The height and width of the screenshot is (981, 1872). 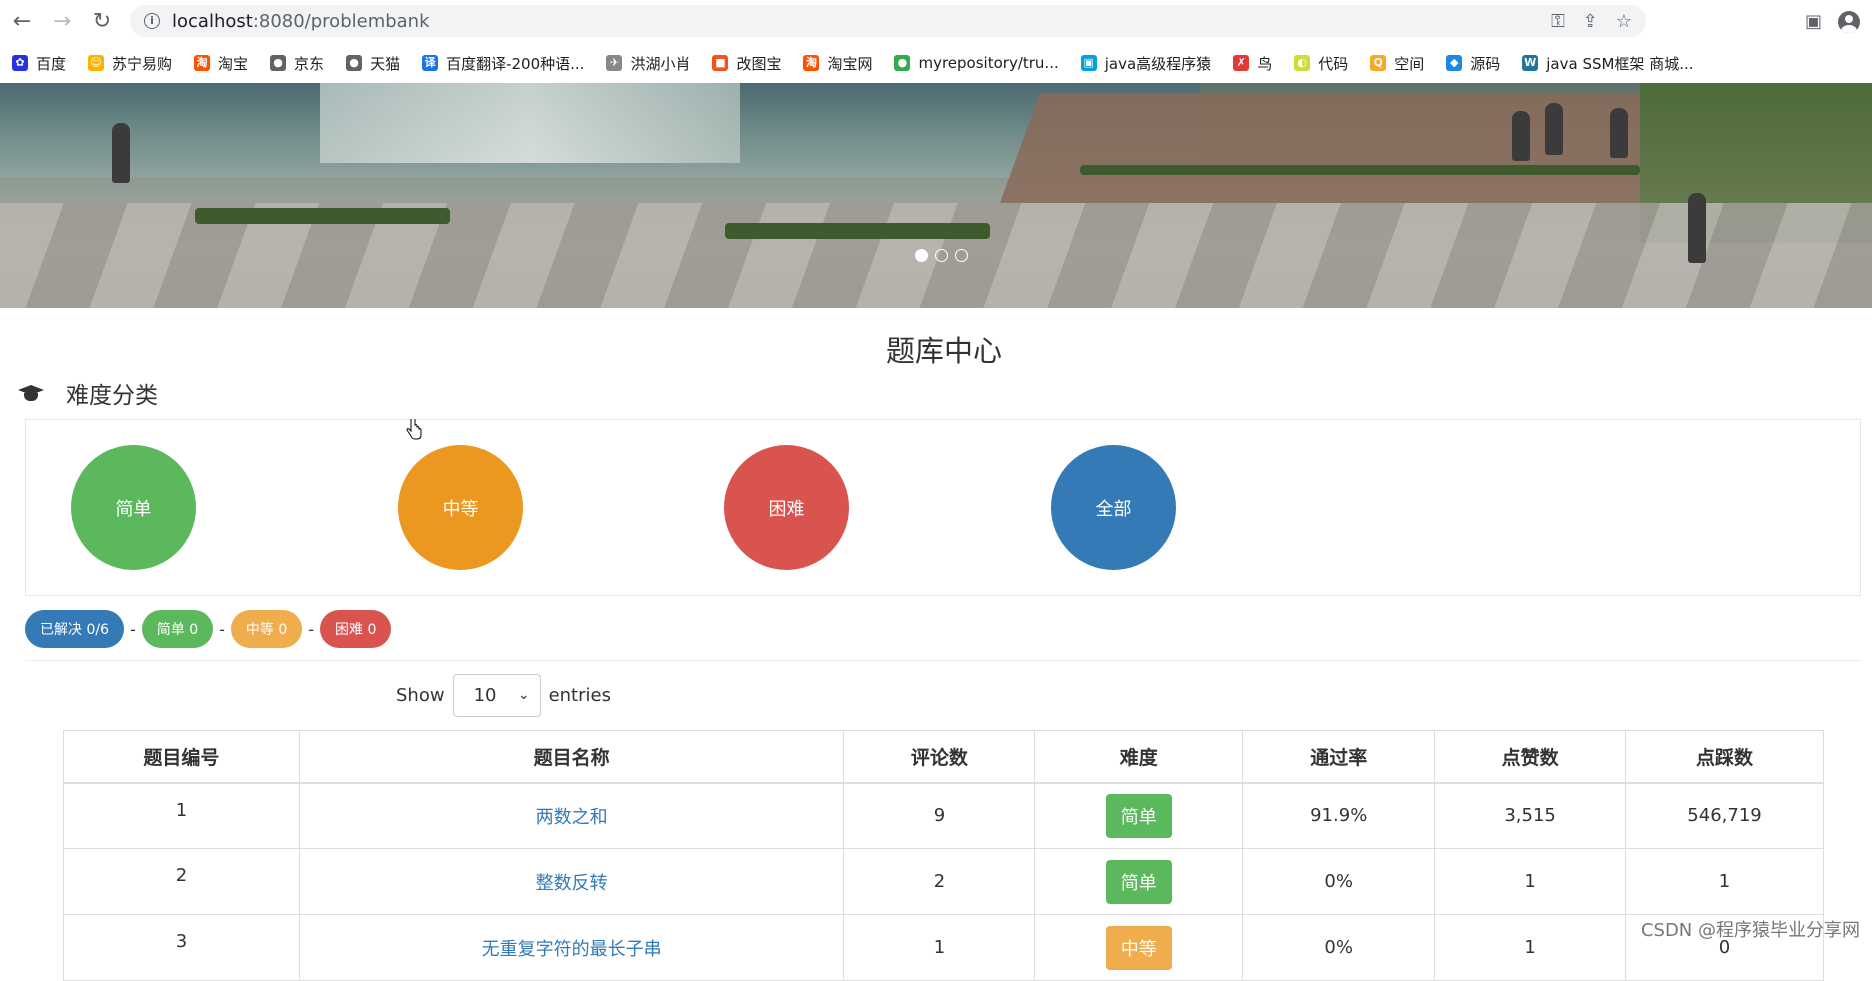 What do you see at coordinates (414, 430) in the screenshot?
I see `hand-cursor-icon` at bounding box center [414, 430].